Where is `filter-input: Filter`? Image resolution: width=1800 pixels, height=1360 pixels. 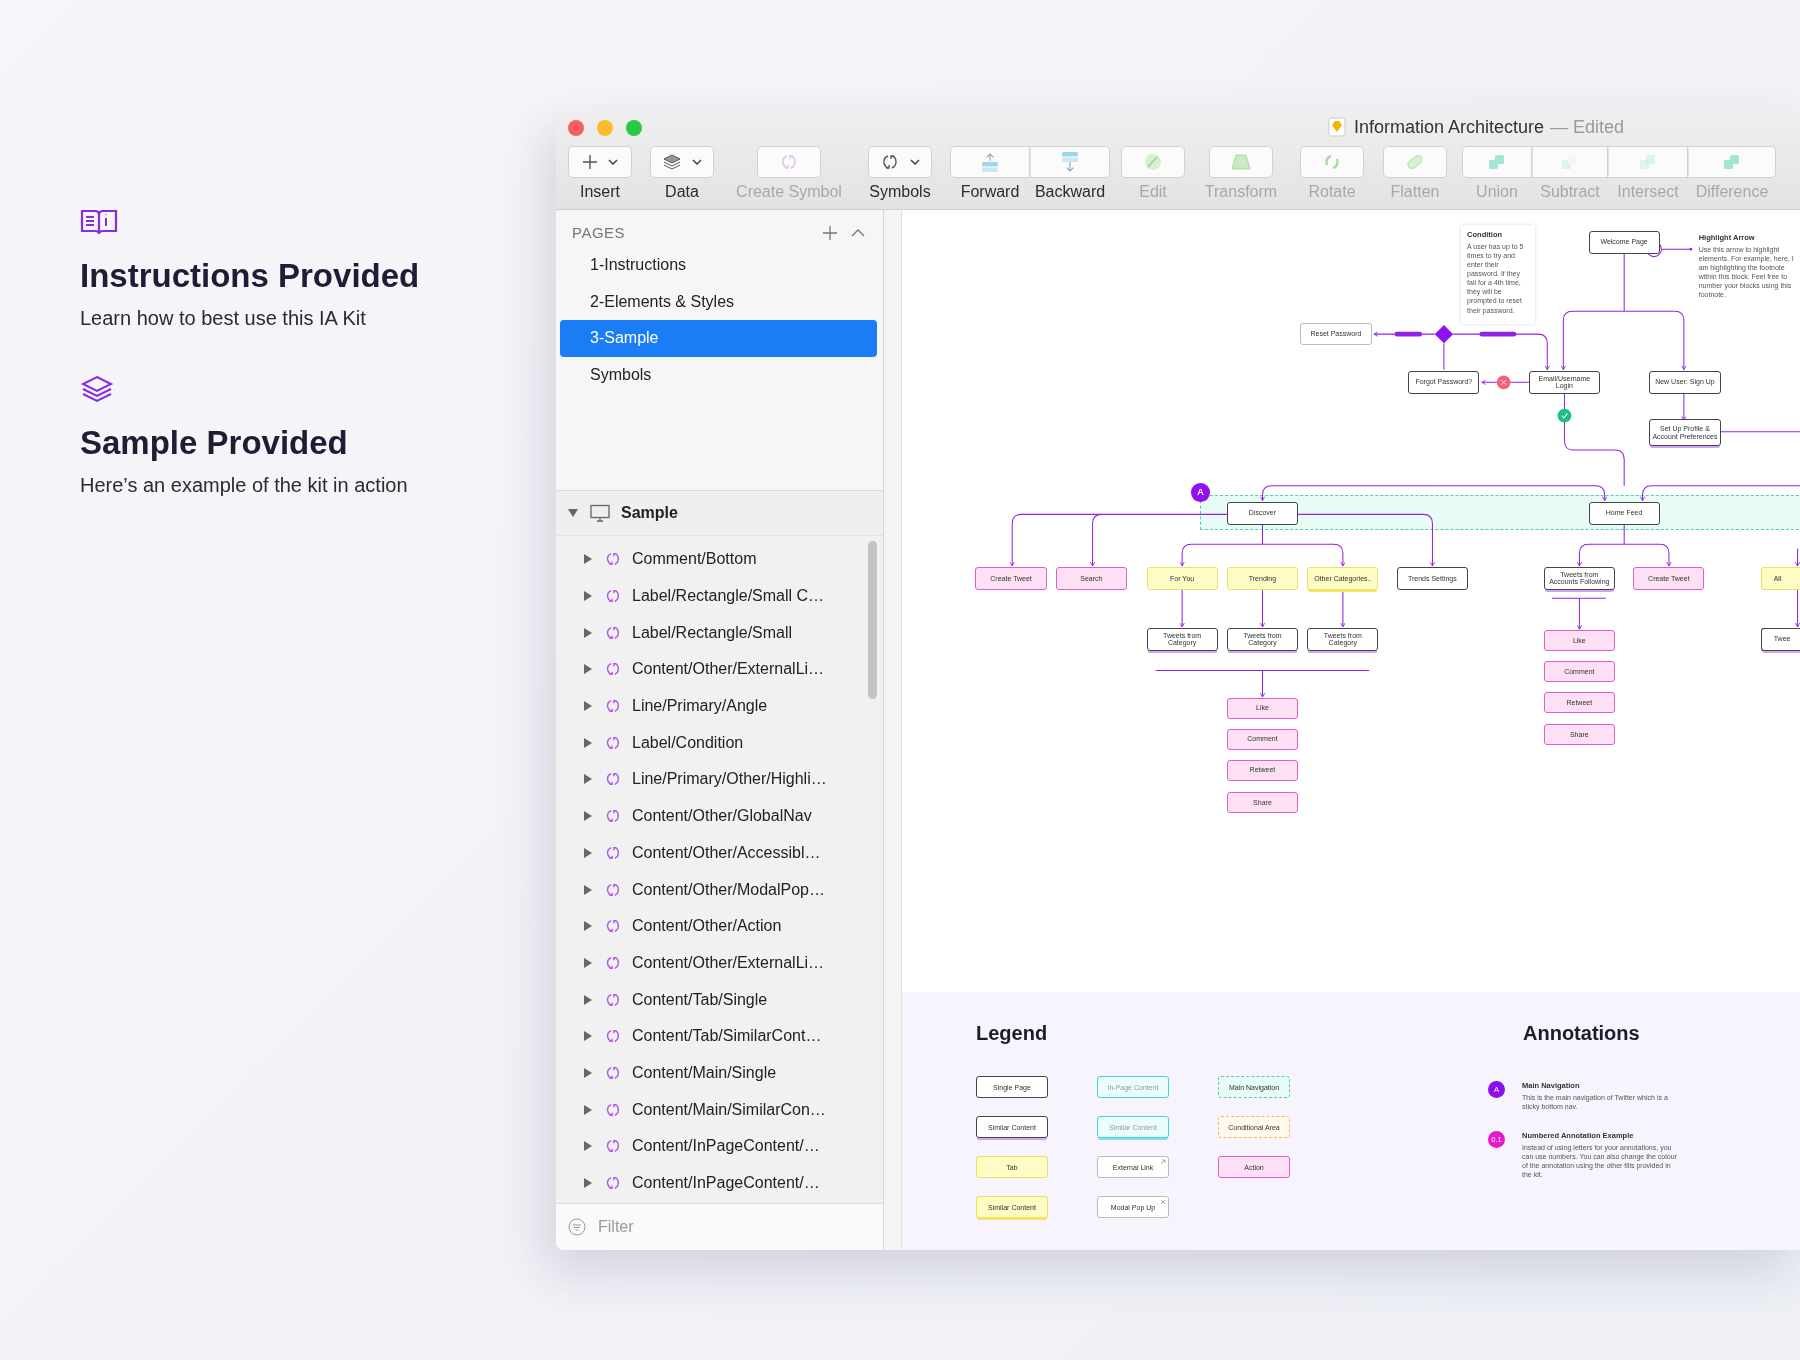
filter-input: Filter is located at coordinates (698, 1227).